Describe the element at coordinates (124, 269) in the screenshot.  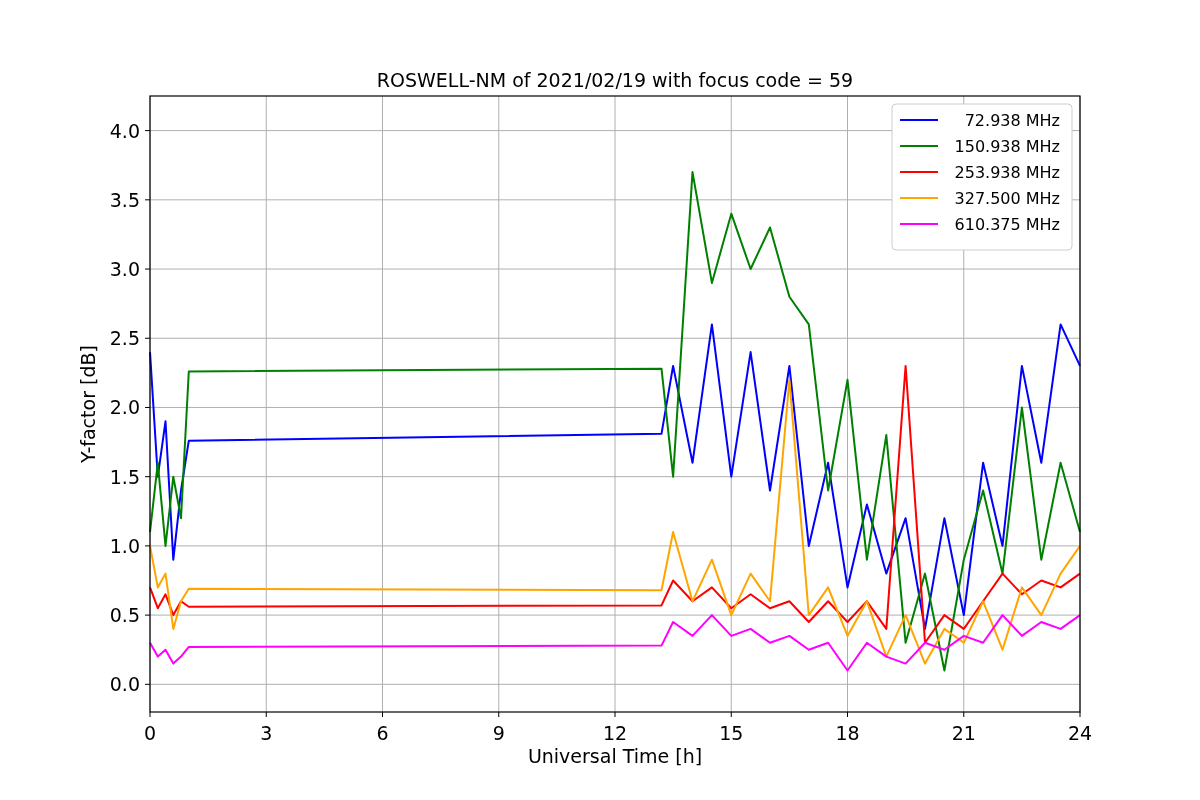
I see `tick-label: 3.0` at that location.